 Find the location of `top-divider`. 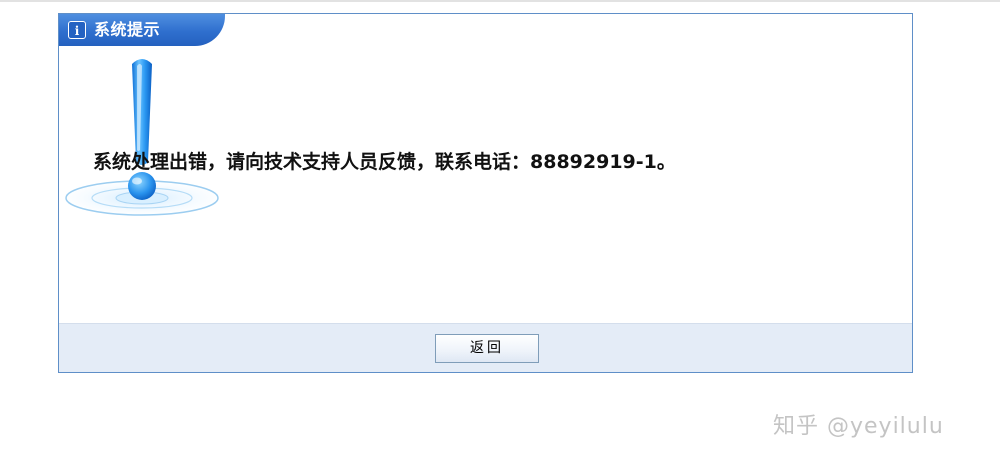

top-divider is located at coordinates (500, 1).